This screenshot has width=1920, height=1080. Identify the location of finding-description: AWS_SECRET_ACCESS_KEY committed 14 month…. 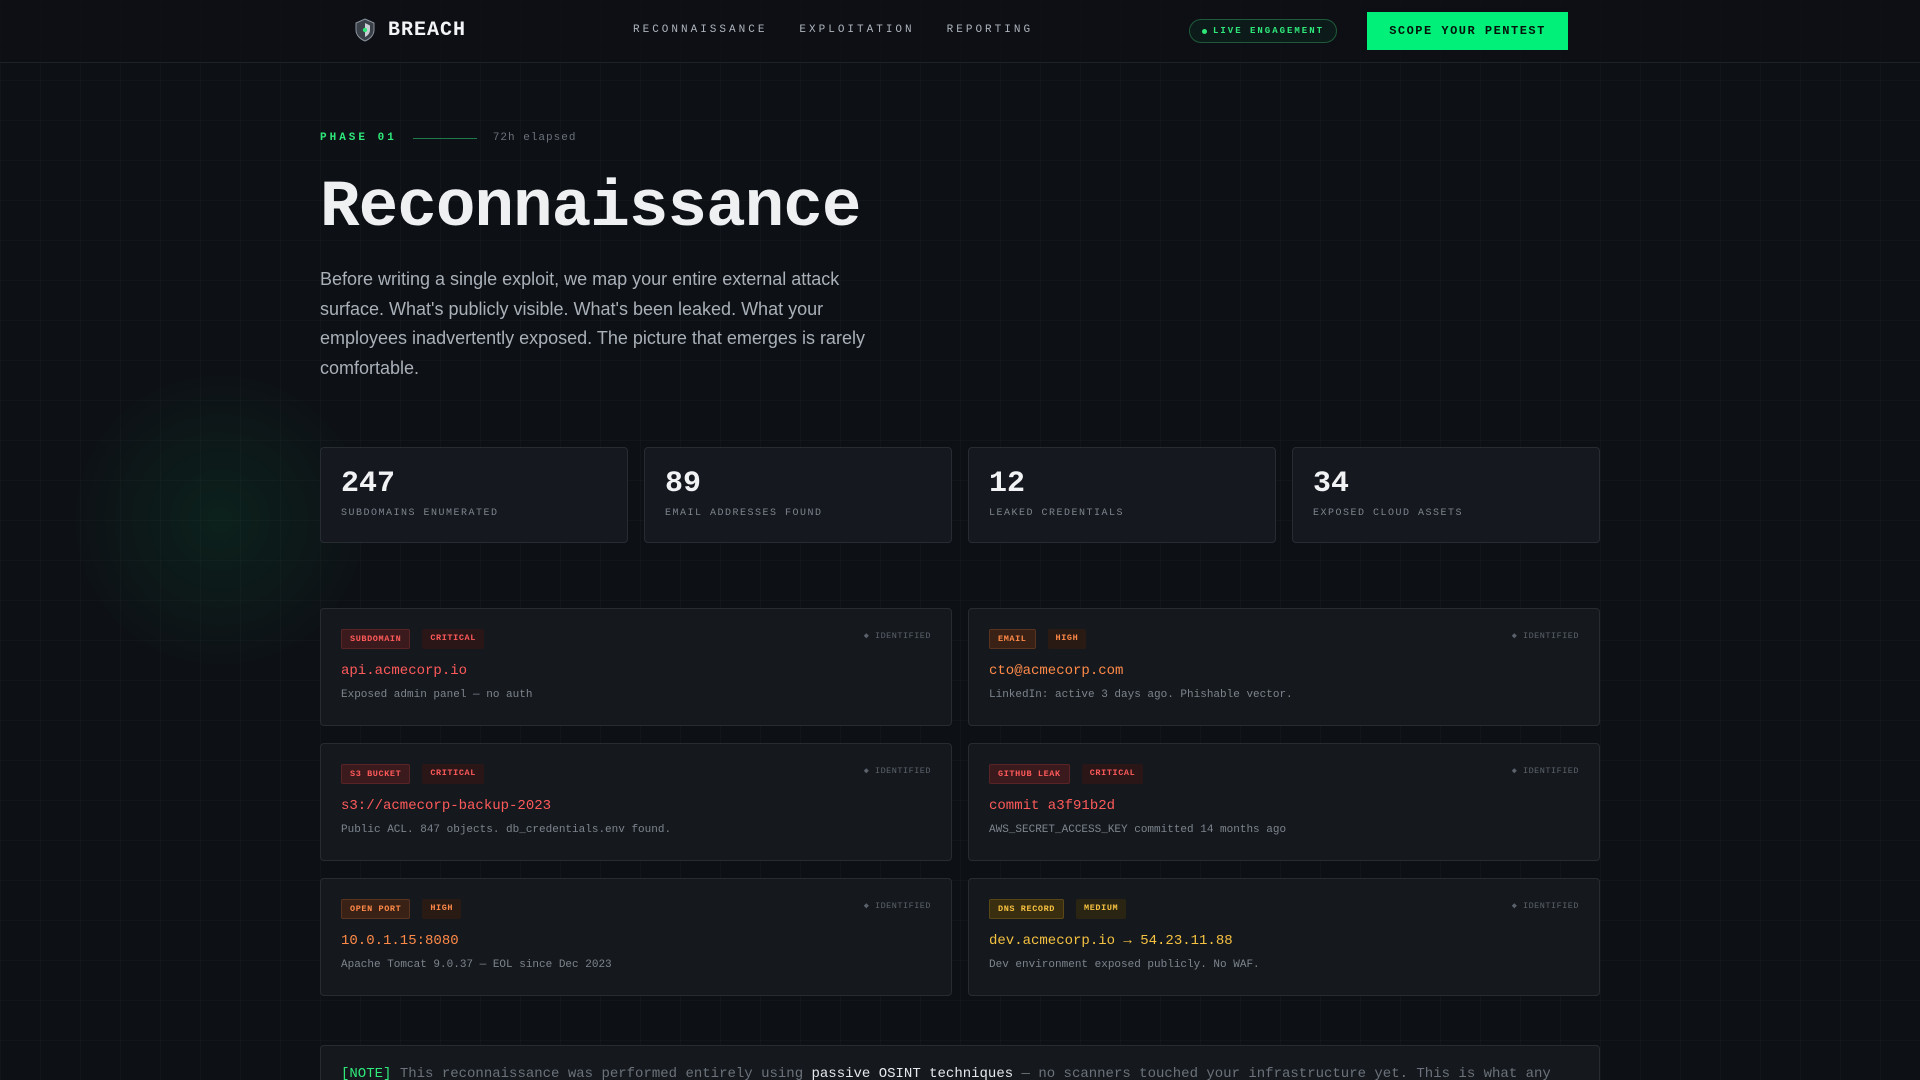
(1138, 830).